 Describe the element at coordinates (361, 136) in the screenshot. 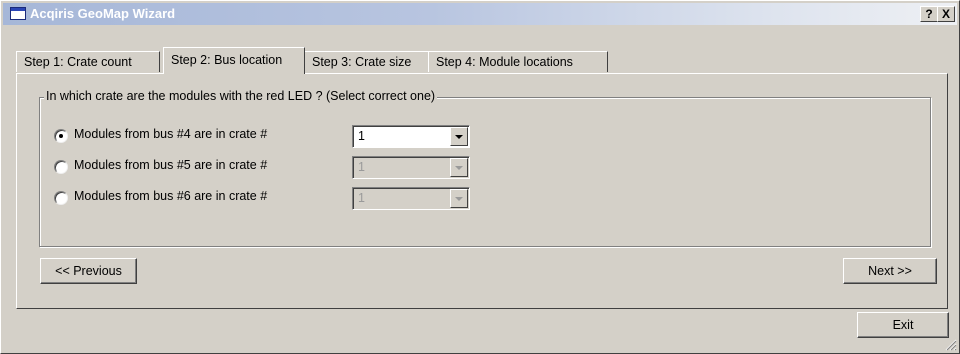

I see `crate-value-bus-4: 1` at that location.